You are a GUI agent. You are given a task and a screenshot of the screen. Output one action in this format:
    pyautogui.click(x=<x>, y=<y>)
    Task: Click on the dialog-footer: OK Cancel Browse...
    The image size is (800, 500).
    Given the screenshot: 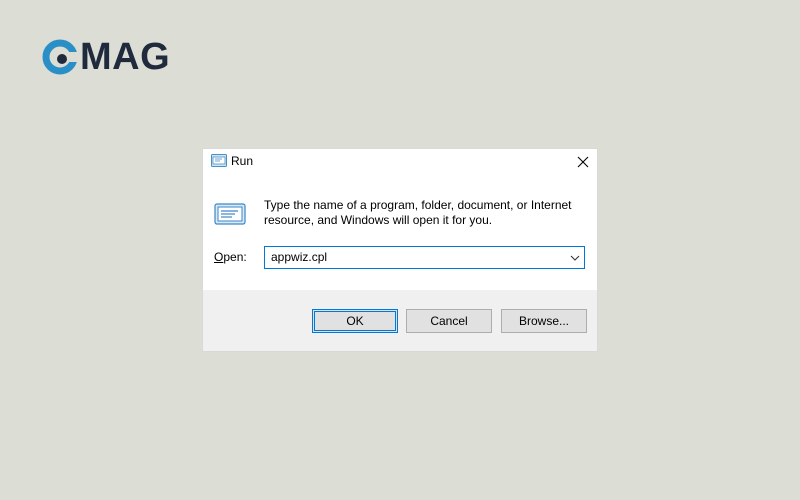 What is the action you would take?
    pyautogui.click(x=400, y=320)
    